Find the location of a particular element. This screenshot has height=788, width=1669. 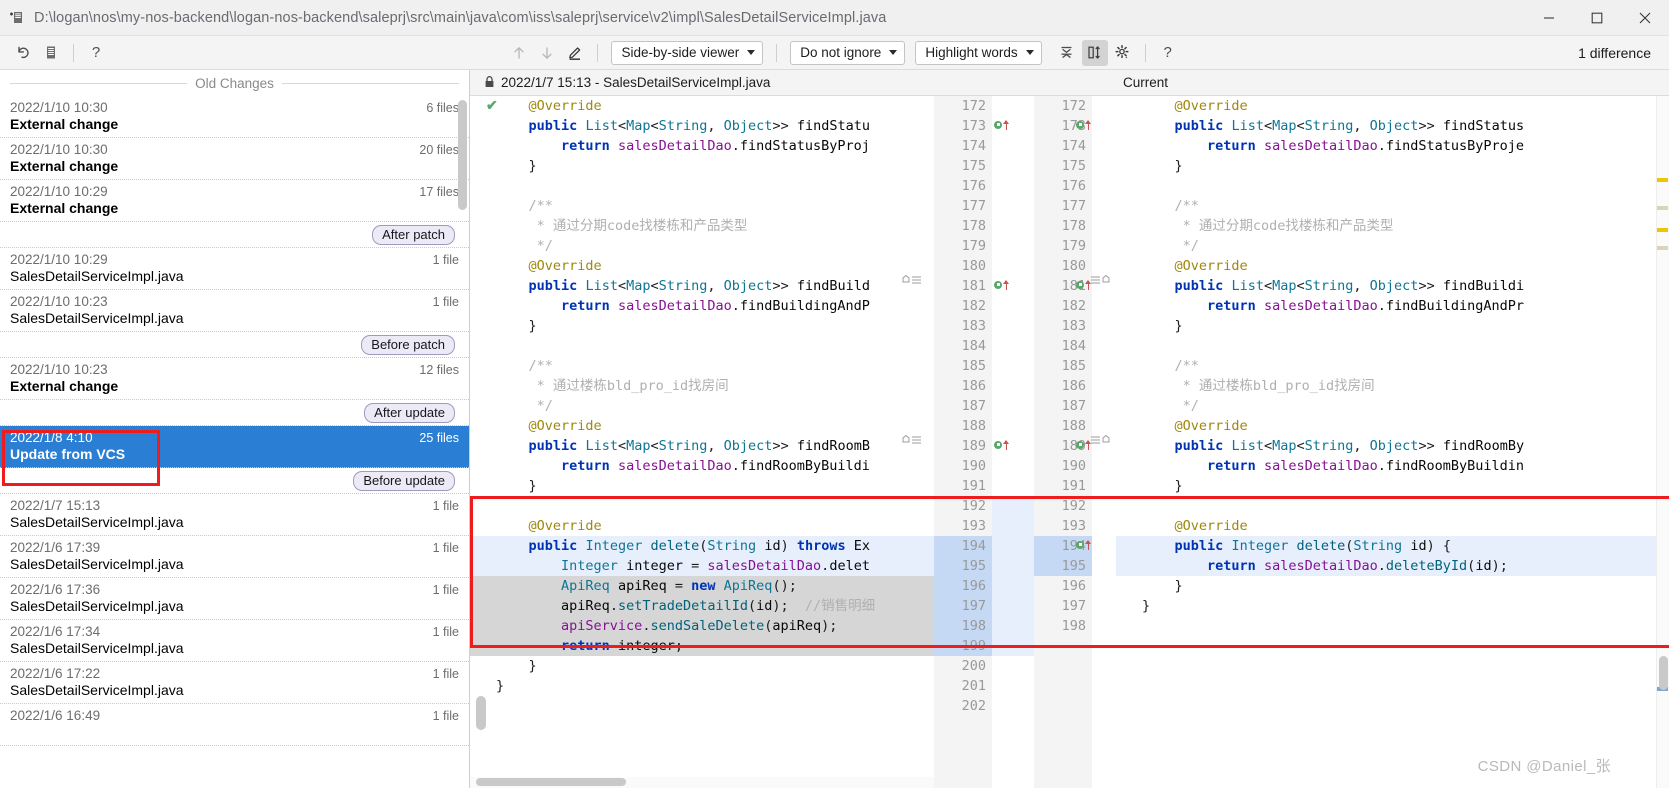

line-number: 194 is located at coordinates (963, 546).